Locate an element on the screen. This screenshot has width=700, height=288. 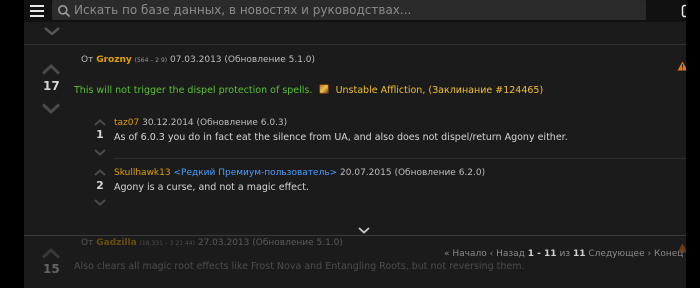
premium-badge: <Редкий Премиум-пользователь> is located at coordinates (255, 173).